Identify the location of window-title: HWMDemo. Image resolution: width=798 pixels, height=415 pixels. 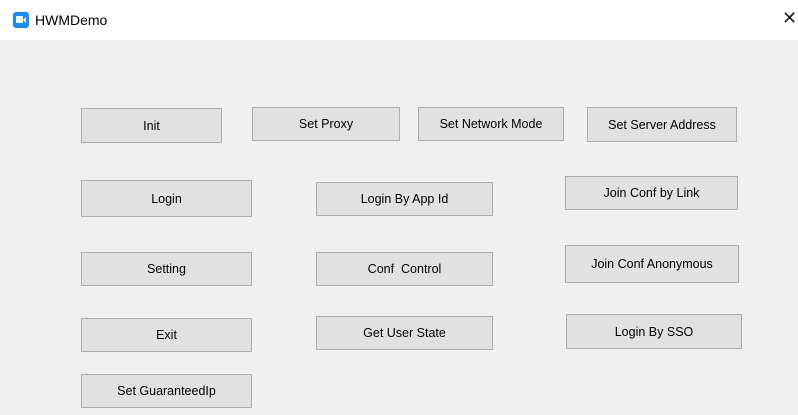
(71, 20).